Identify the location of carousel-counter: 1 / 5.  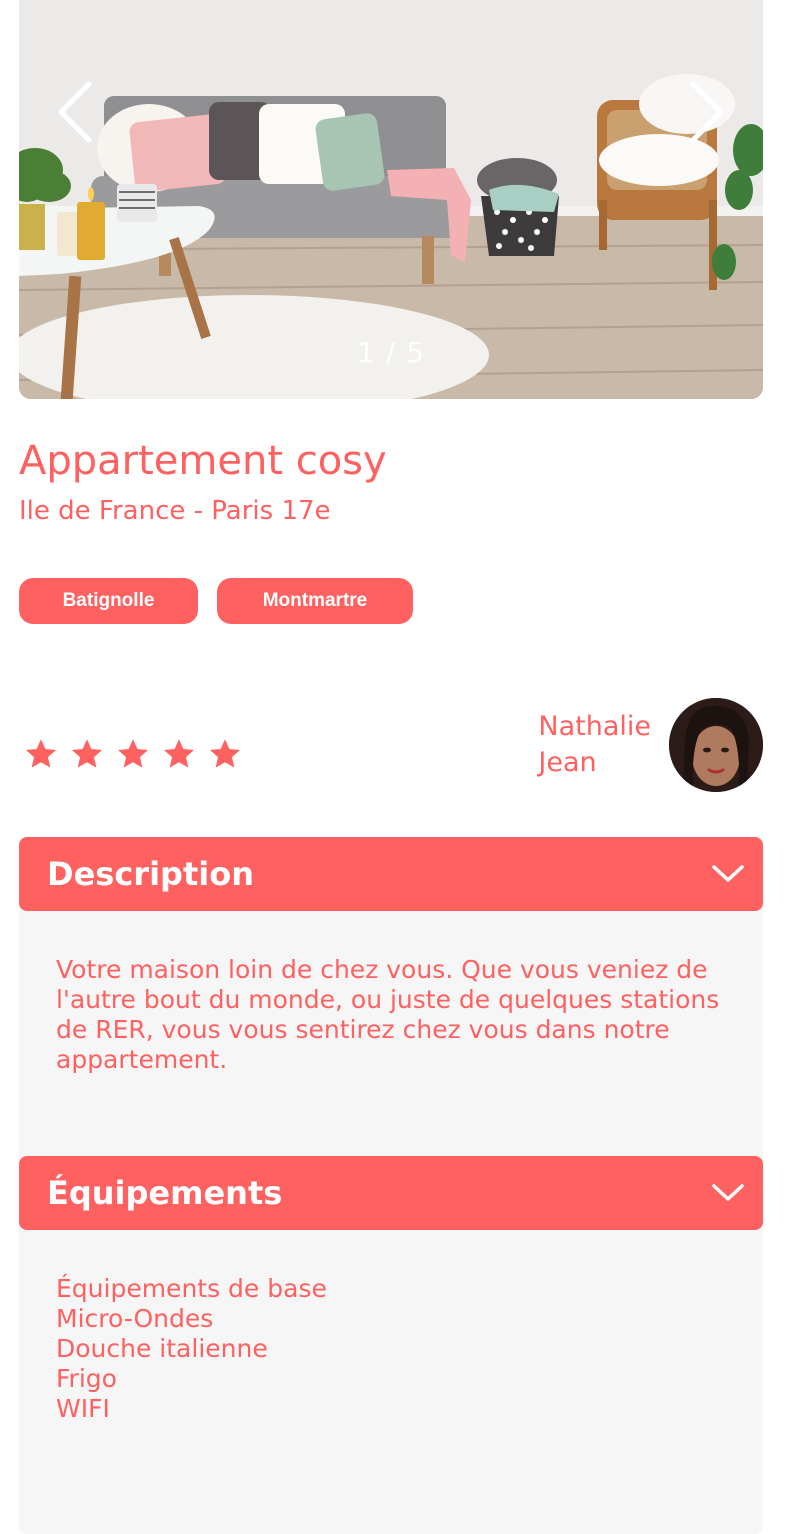
(391, 352).